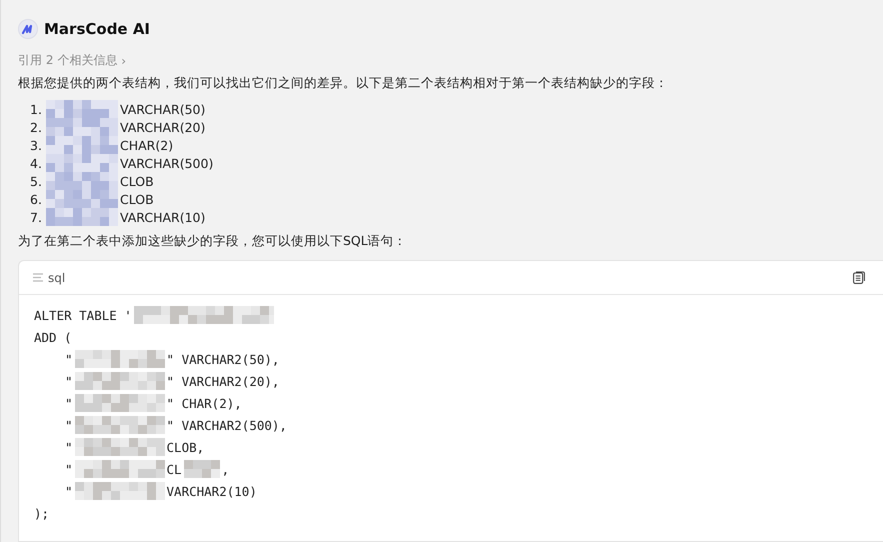 This screenshot has height=542, width=883. I want to click on field-type: VARCHAR(20), so click(163, 127).